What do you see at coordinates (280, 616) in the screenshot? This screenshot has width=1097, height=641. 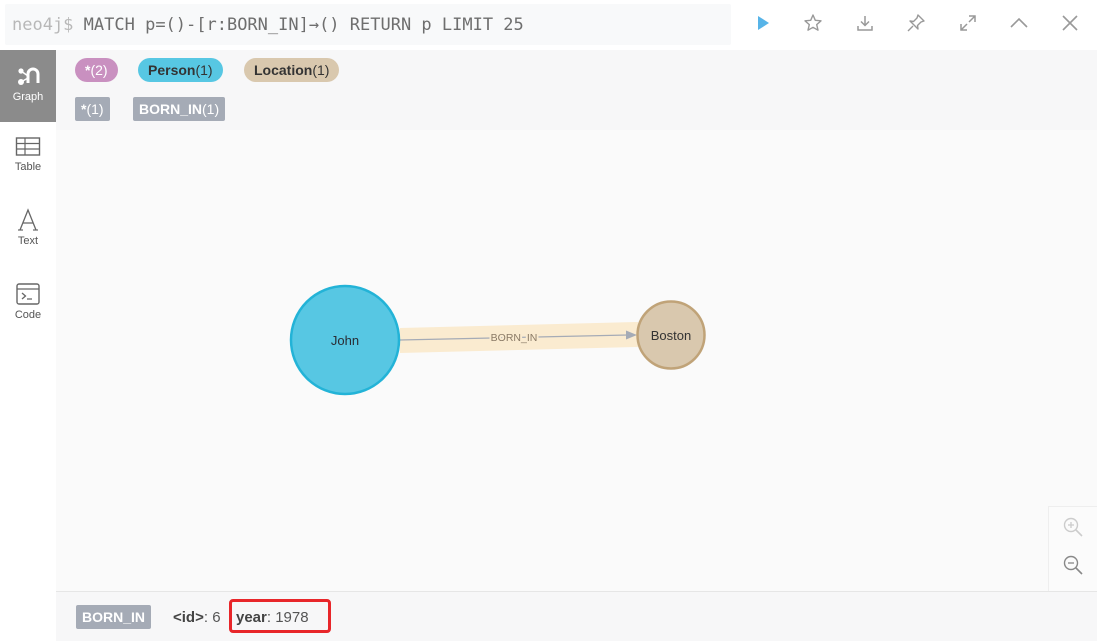 I see `year-highlight-box` at bounding box center [280, 616].